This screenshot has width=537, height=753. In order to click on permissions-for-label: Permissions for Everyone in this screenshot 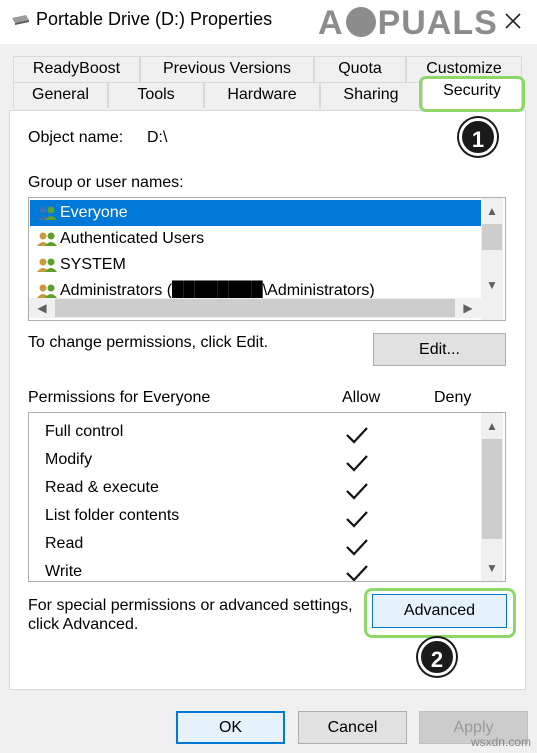, I will do `click(119, 397)`.